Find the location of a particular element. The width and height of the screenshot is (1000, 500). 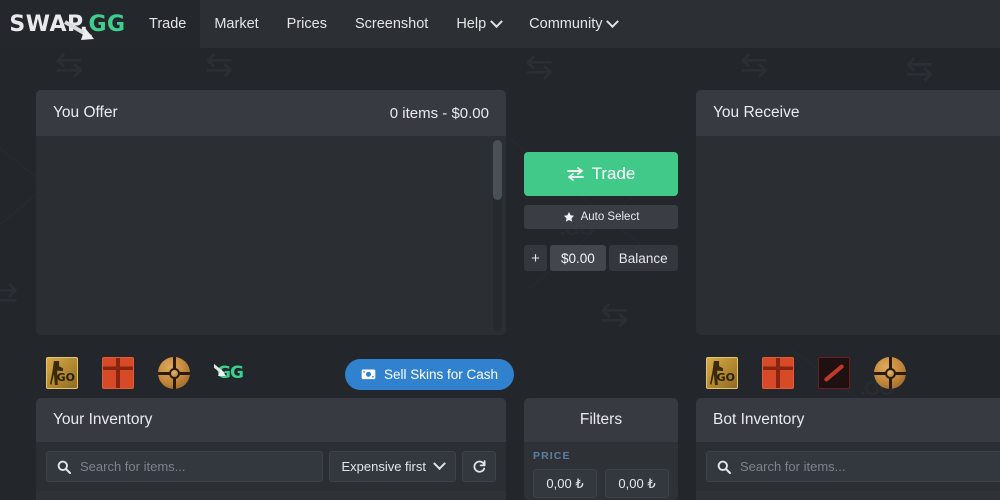

you-offer-title: You Offer is located at coordinates (85, 112).